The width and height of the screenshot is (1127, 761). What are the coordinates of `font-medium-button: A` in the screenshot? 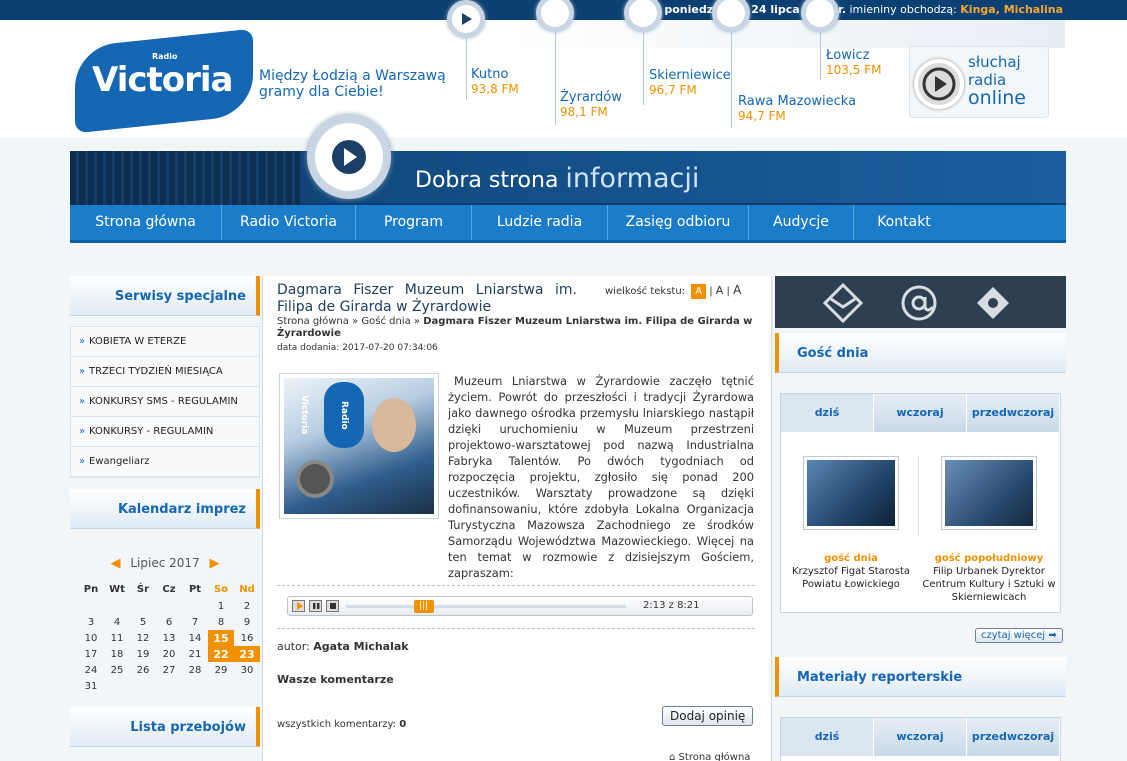 It's located at (720, 290).